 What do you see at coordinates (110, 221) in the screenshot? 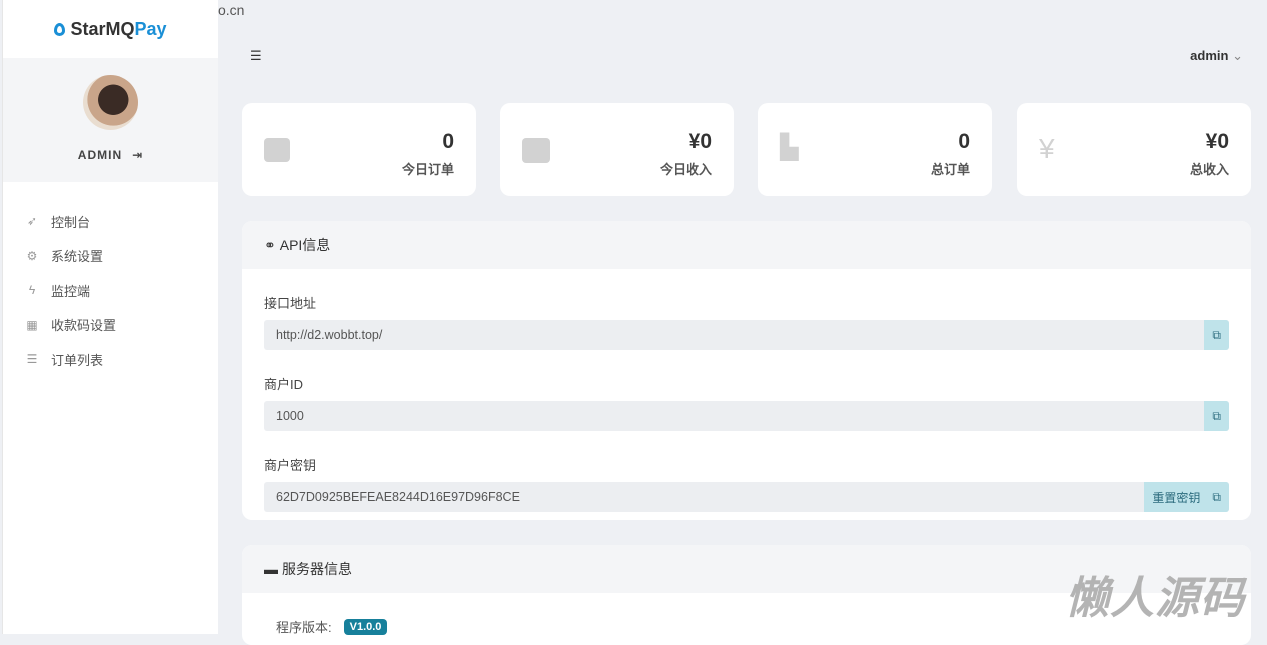
I see `sidebar-item-dashboard: ➶ 控制台` at bounding box center [110, 221].